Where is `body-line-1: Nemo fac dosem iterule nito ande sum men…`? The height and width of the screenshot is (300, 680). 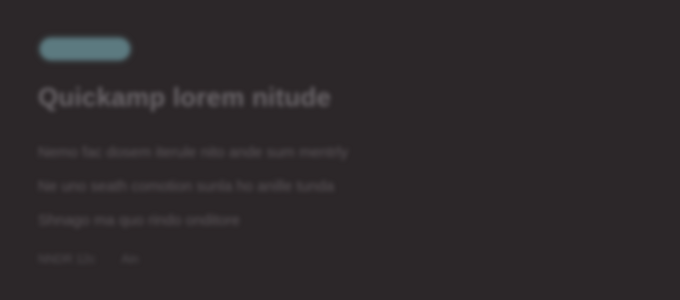
body-line-1: Nemo fac dosem iterule nito ande sum men… is located at coordinates (193, 152).